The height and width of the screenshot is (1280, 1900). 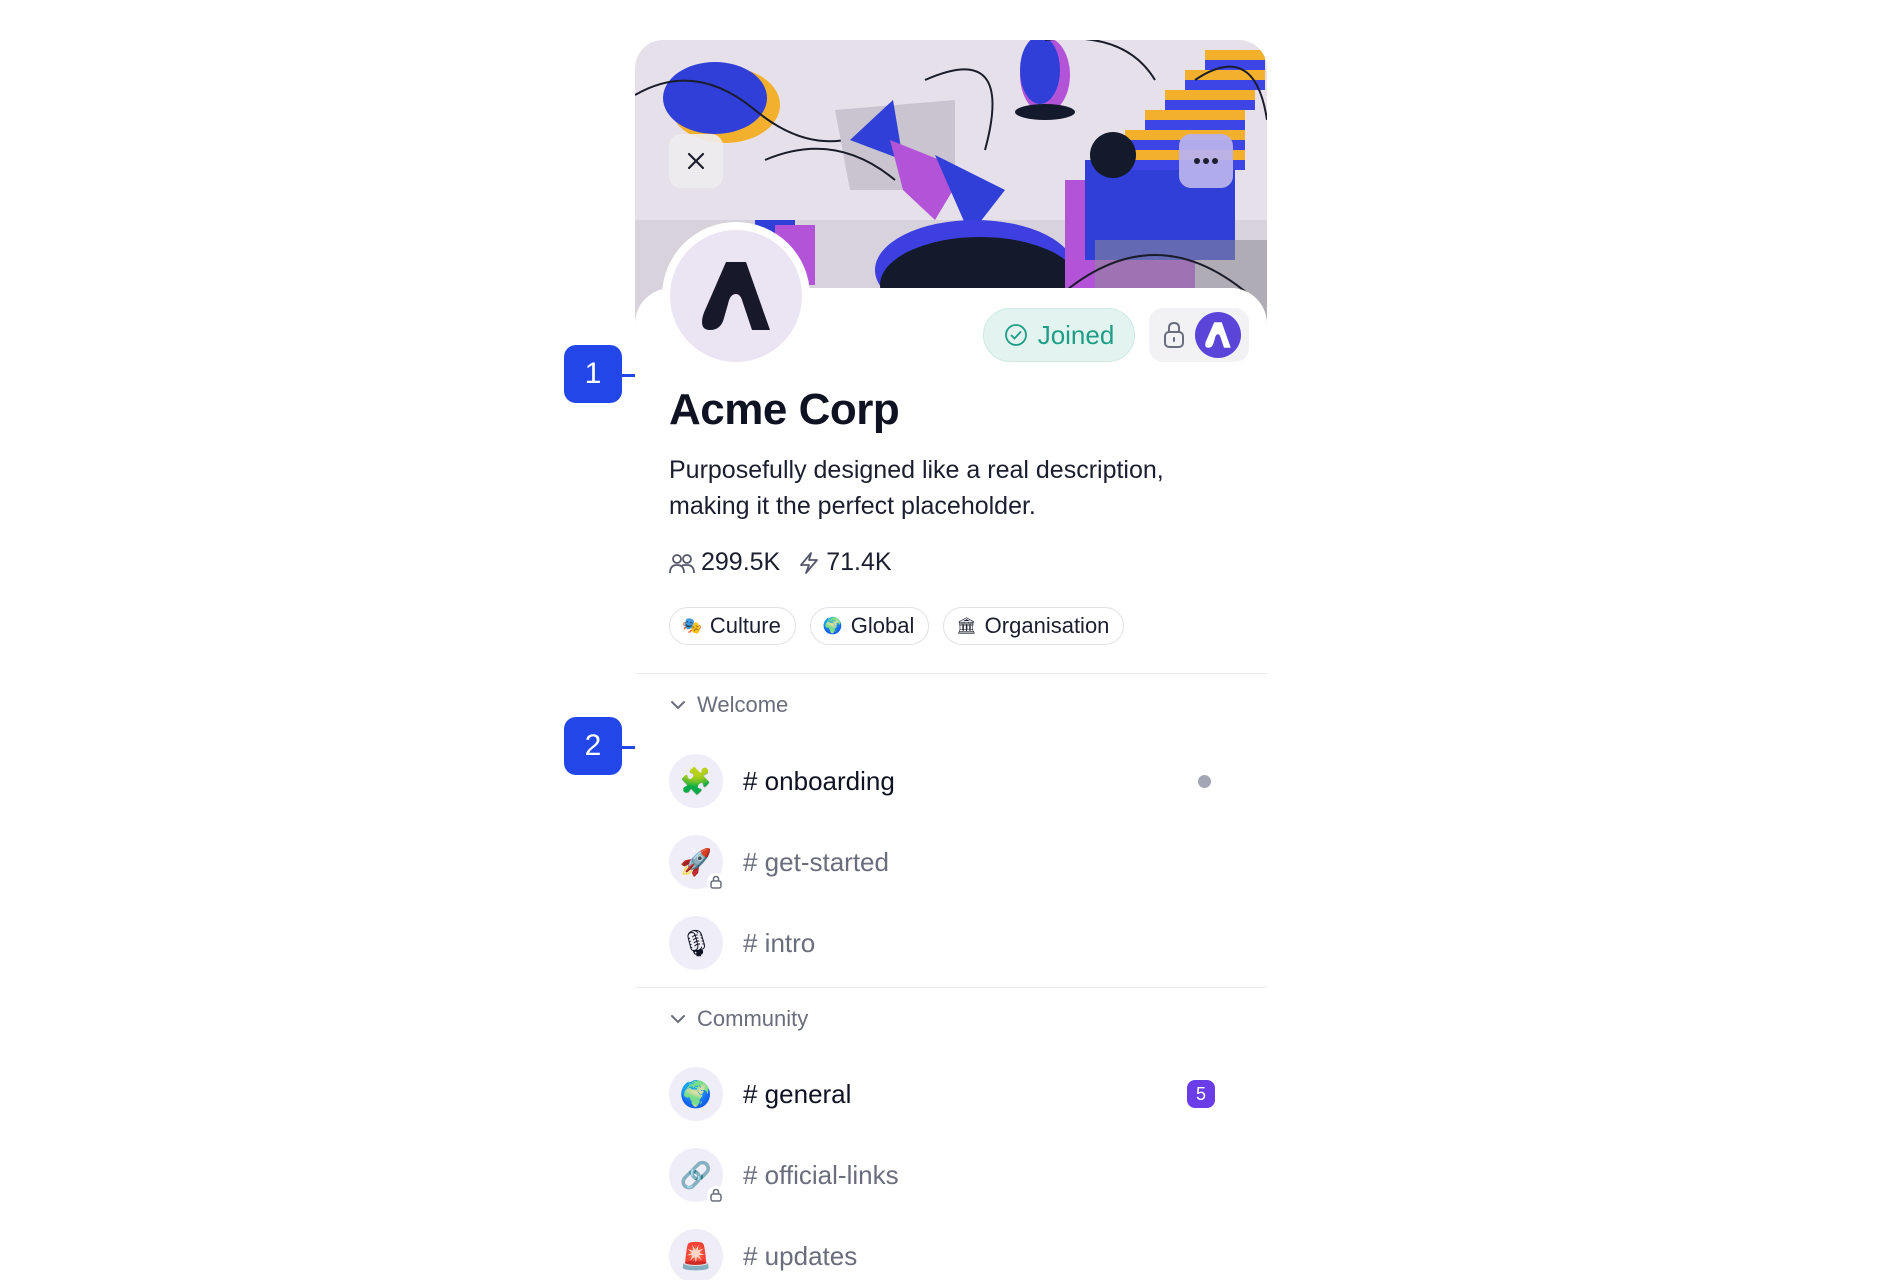 I want to click on microphone-icon: 🎙, so click(x=696, y=943).